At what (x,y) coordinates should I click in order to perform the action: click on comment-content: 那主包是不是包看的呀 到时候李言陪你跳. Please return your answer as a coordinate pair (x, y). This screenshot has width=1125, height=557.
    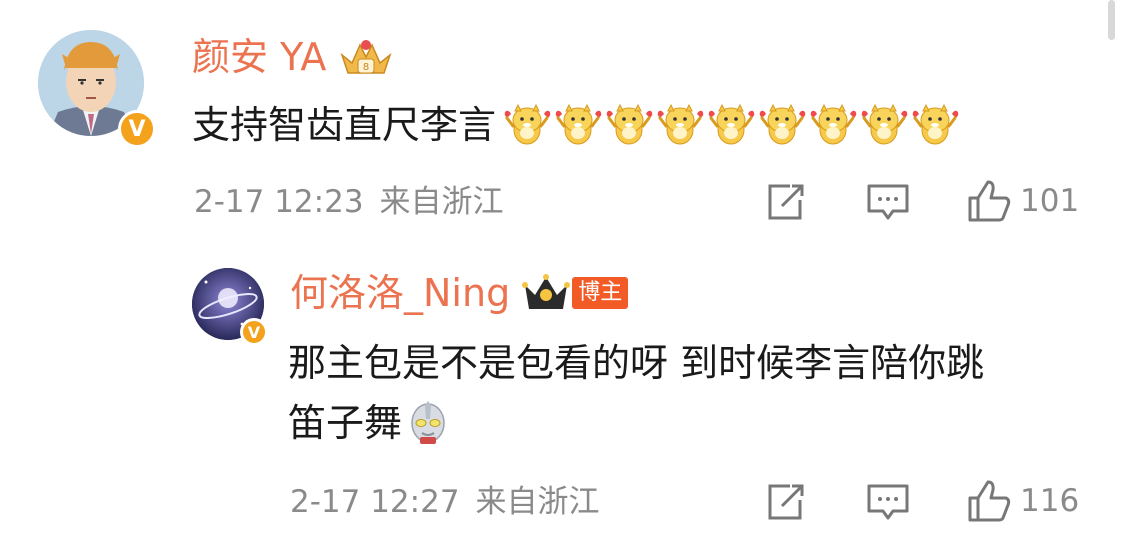
    Looking at the image, I should click on (636, 363).